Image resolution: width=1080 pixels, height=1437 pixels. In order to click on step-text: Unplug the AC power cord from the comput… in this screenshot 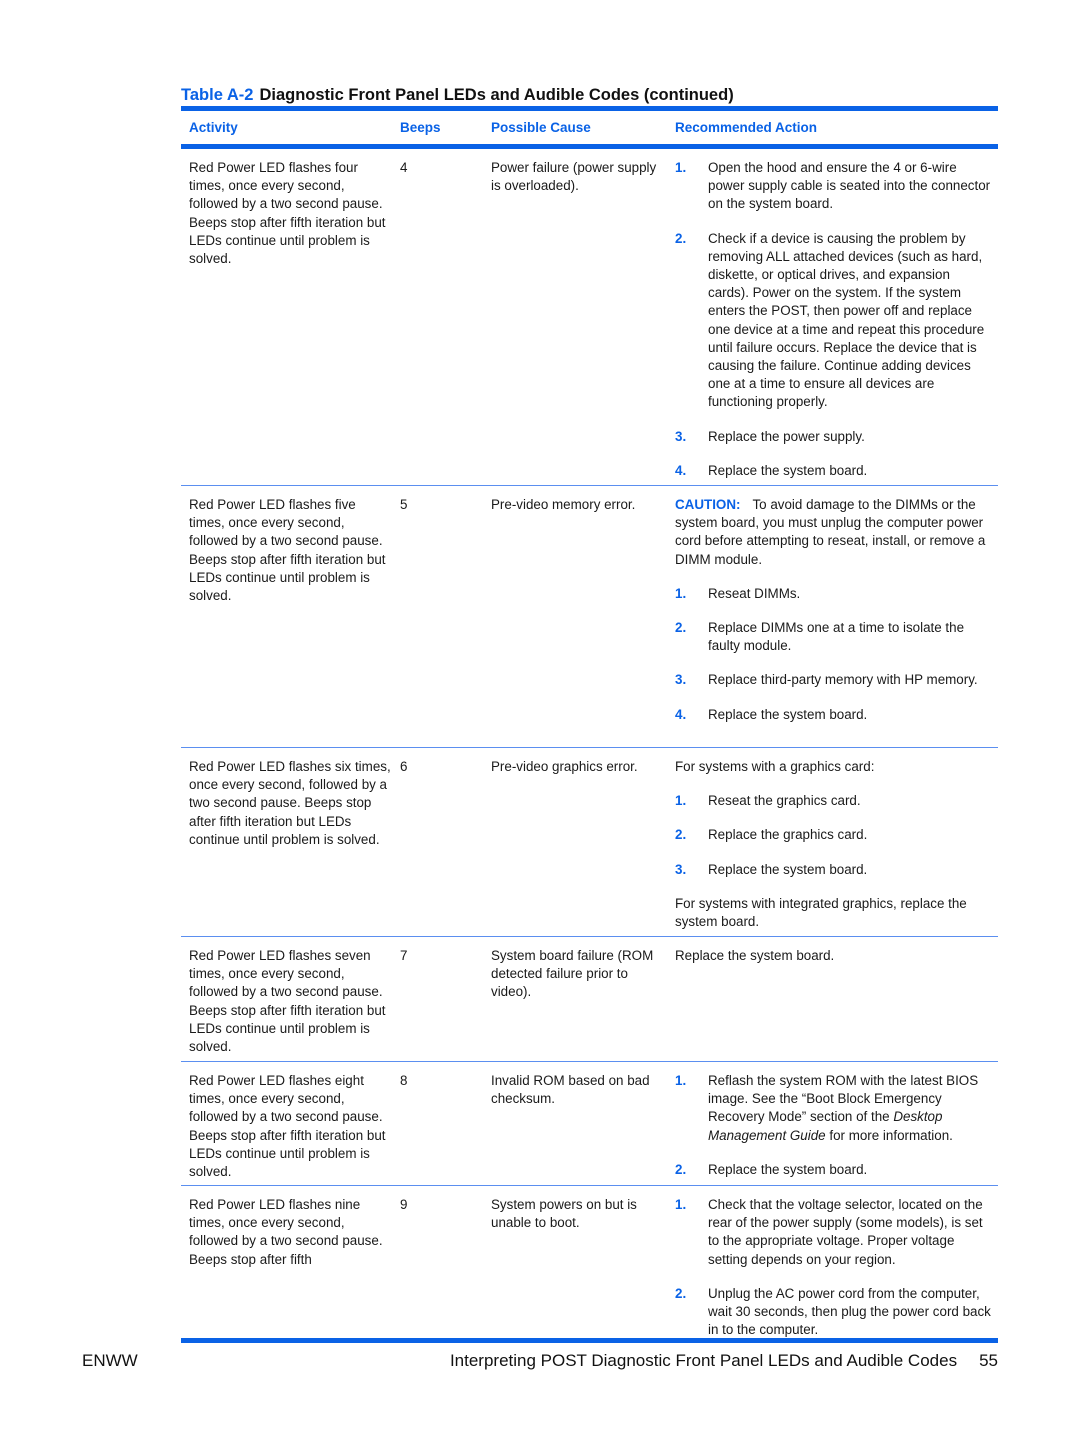, I will do `click(849, 1311)`.